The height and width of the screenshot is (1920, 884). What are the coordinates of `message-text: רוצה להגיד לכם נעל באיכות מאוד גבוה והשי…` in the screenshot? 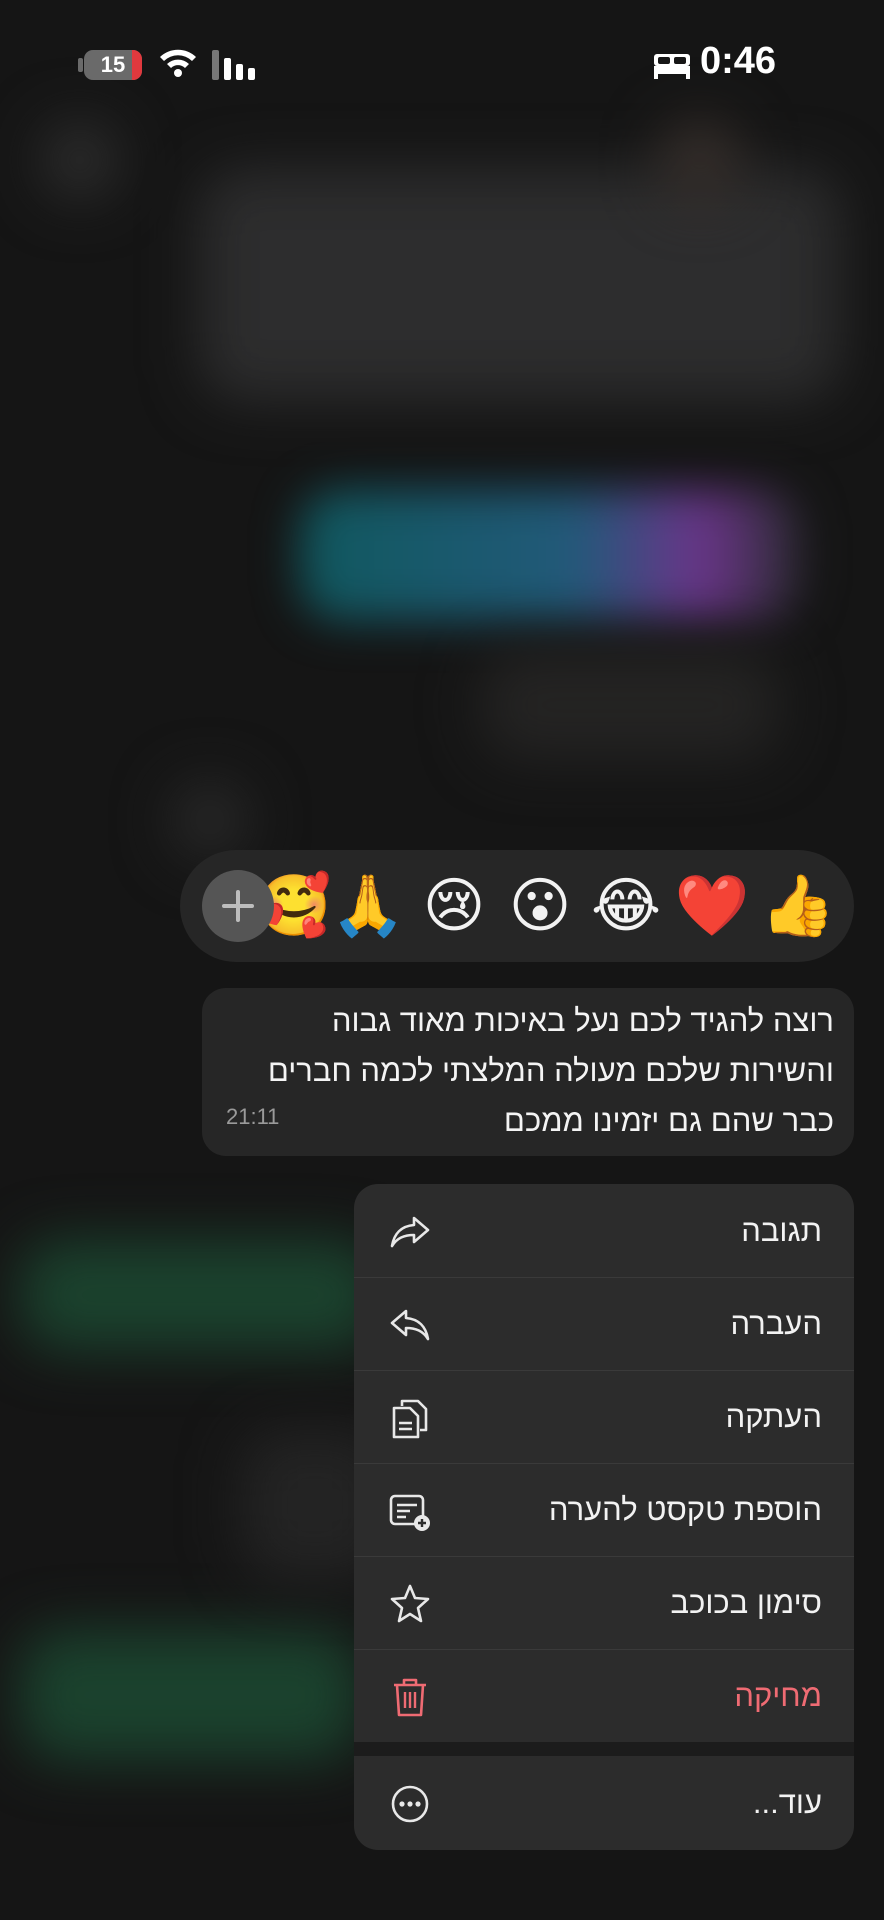 It's located at (534, 1071).